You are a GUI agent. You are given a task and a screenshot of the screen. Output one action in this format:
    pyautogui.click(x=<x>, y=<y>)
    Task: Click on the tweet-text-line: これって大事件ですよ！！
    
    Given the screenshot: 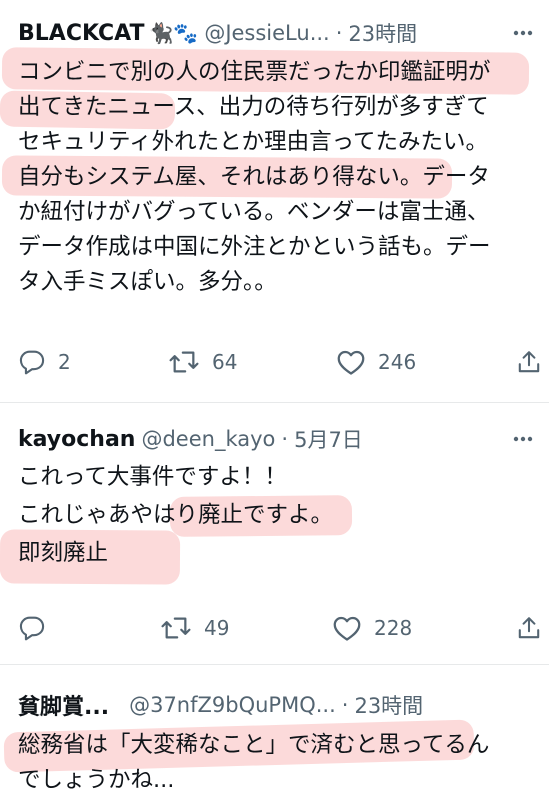 What is the action you would take?
    pyautogui.click(x=152, y=477)
    